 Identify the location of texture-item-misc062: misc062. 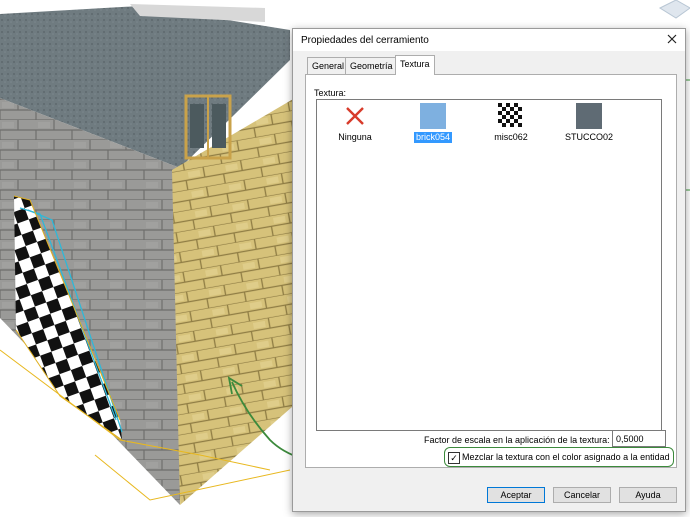
(511, 124).